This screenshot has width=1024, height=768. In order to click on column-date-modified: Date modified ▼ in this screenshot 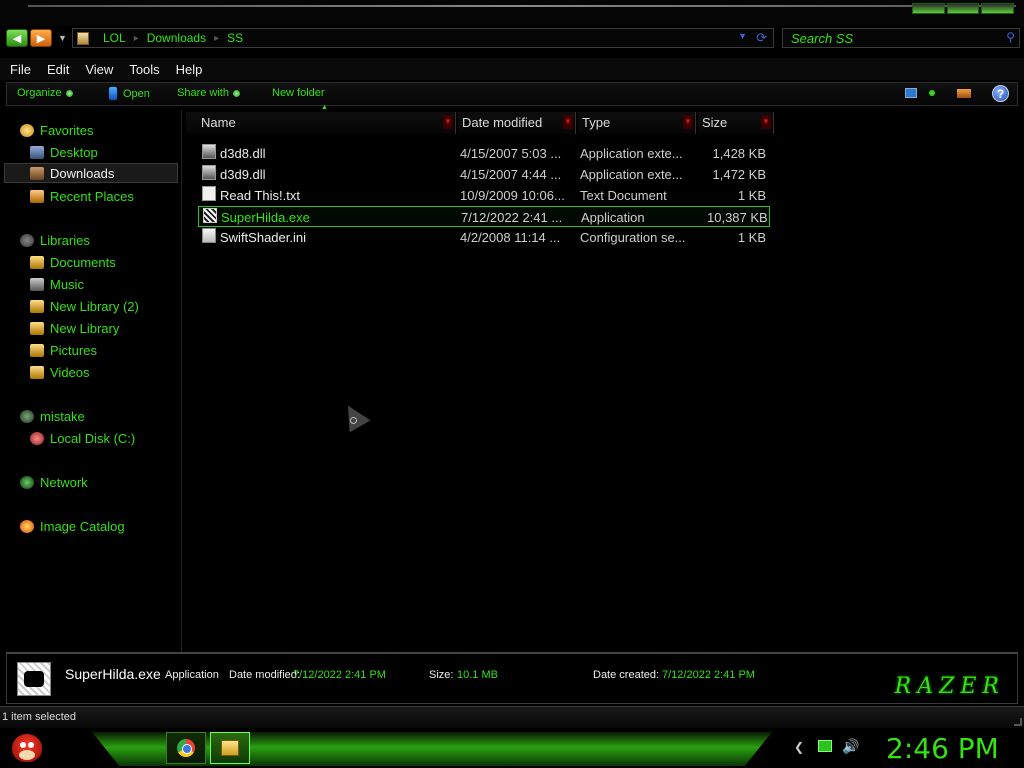, I will do `click(517, 123)`.